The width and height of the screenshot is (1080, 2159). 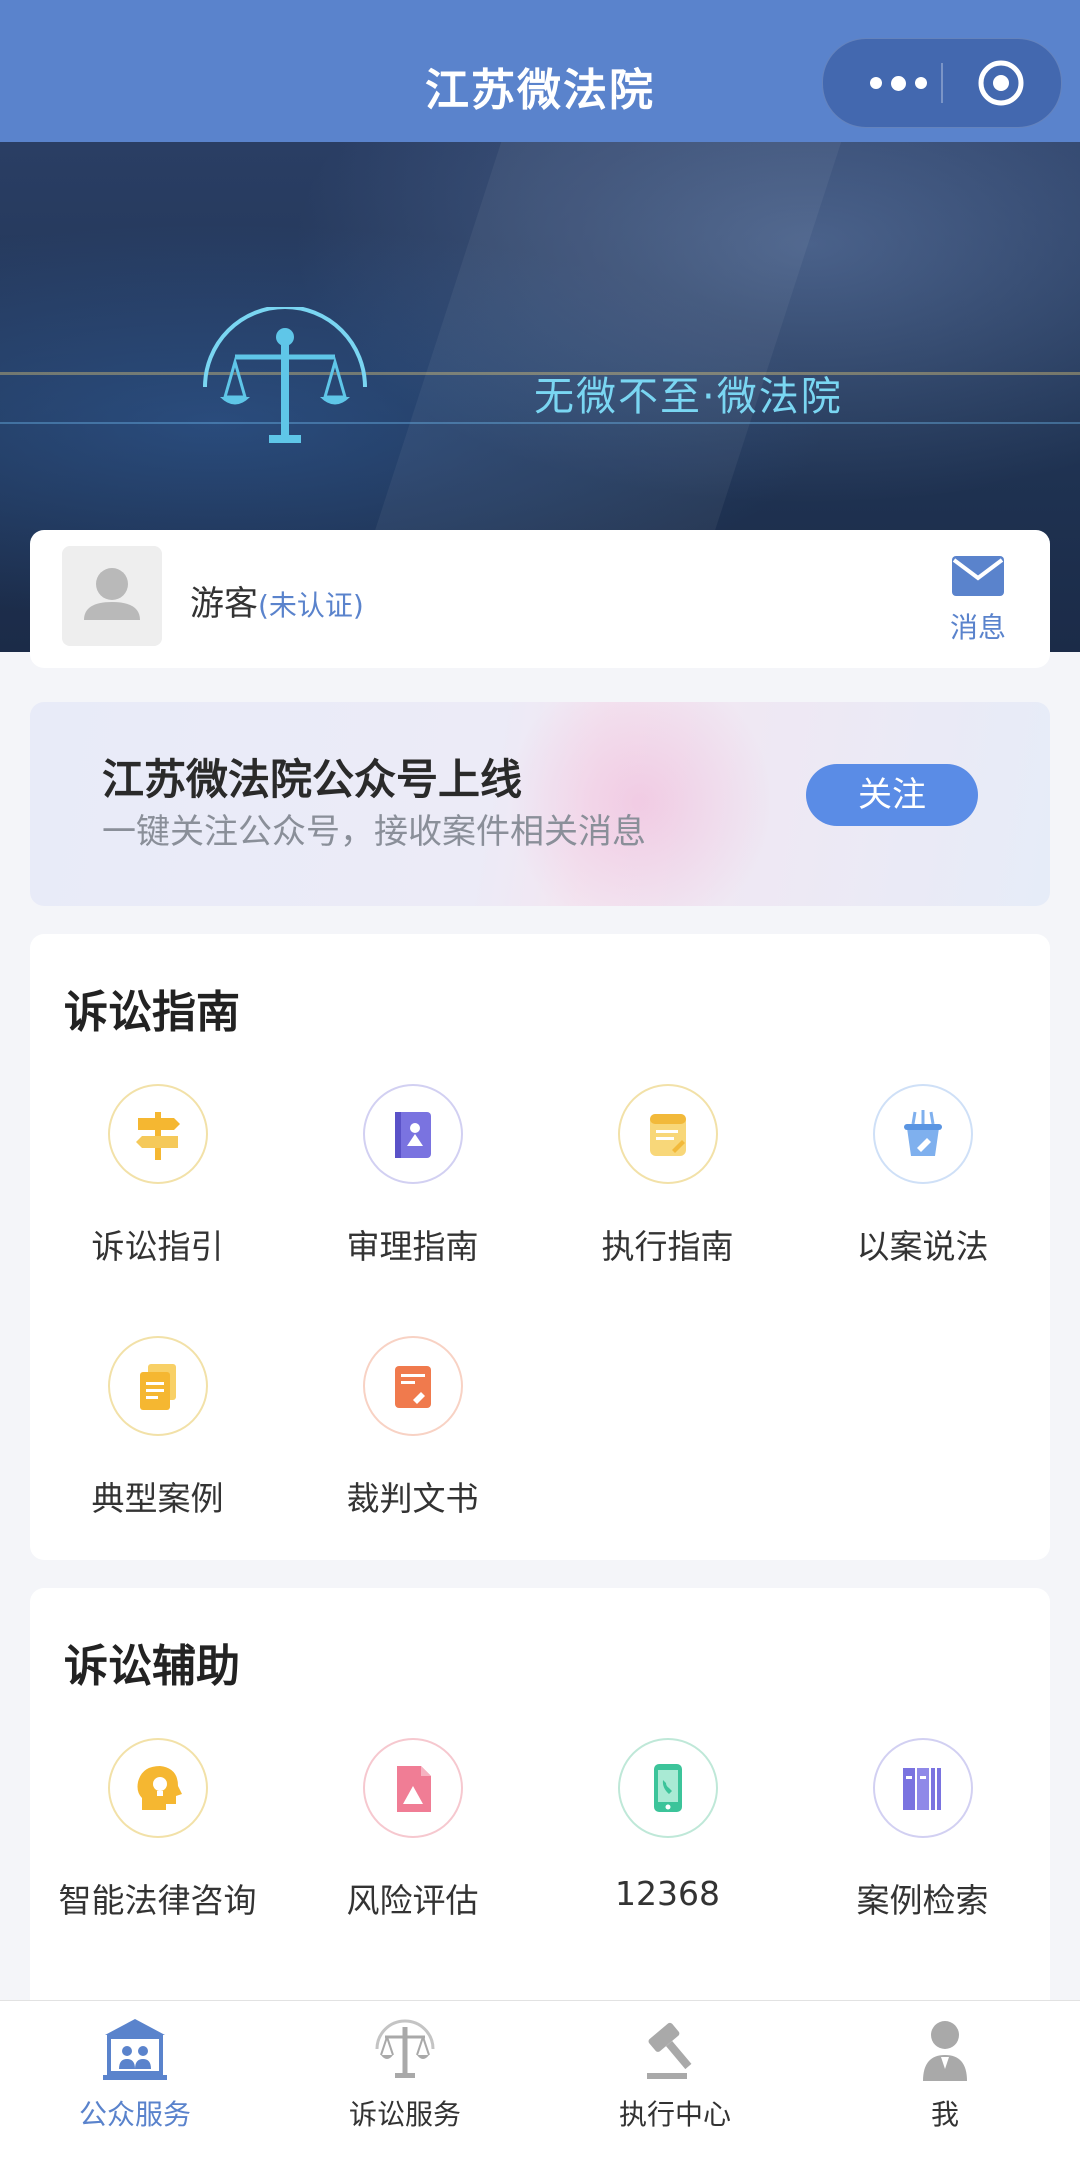 What do you see at coordinates (922, 1246) in the screenshot?
I see `guide-item-label: 以案说法` at bounding box center [922, 1246].